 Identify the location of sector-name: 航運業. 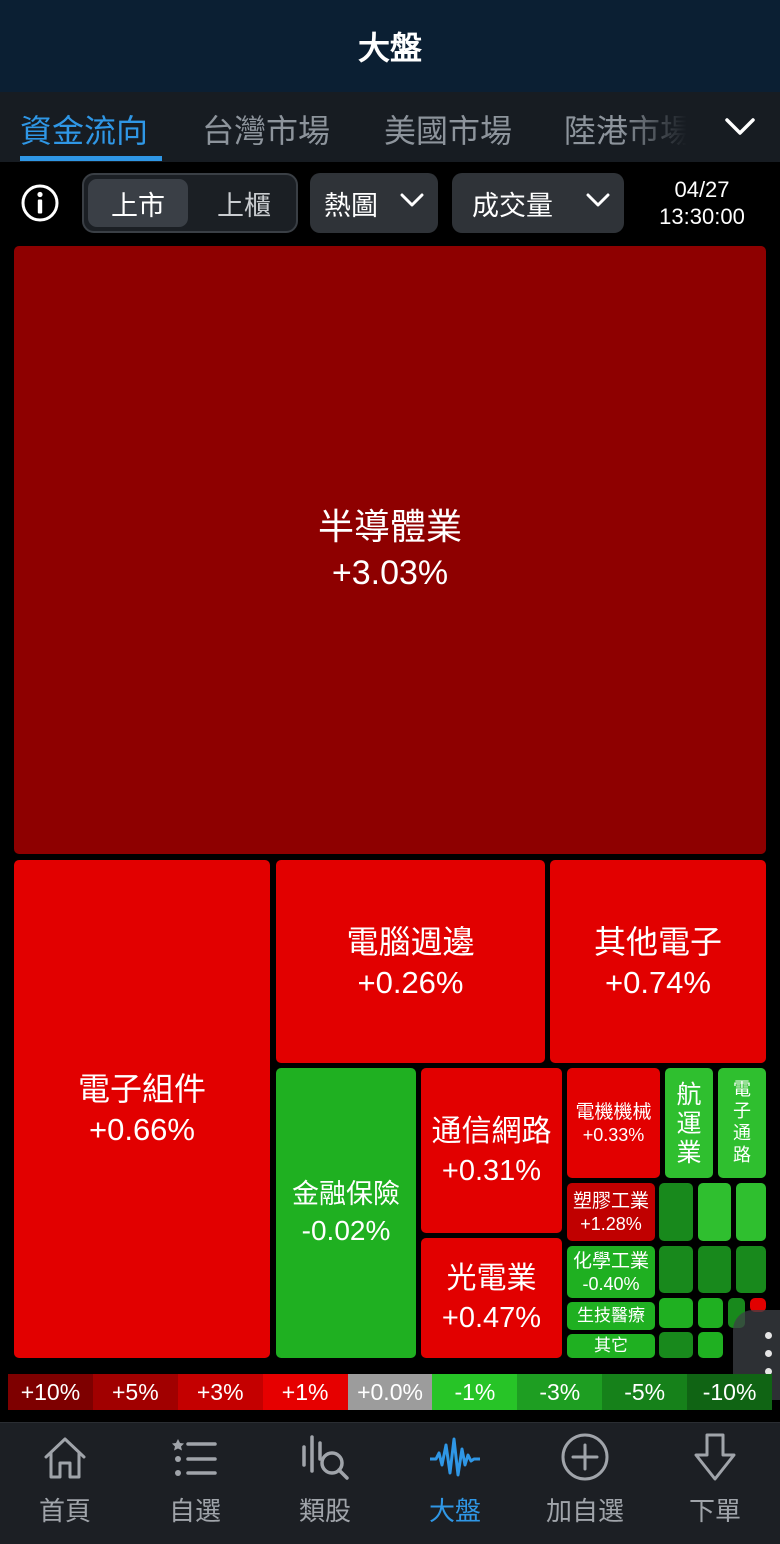
(689, 1123).